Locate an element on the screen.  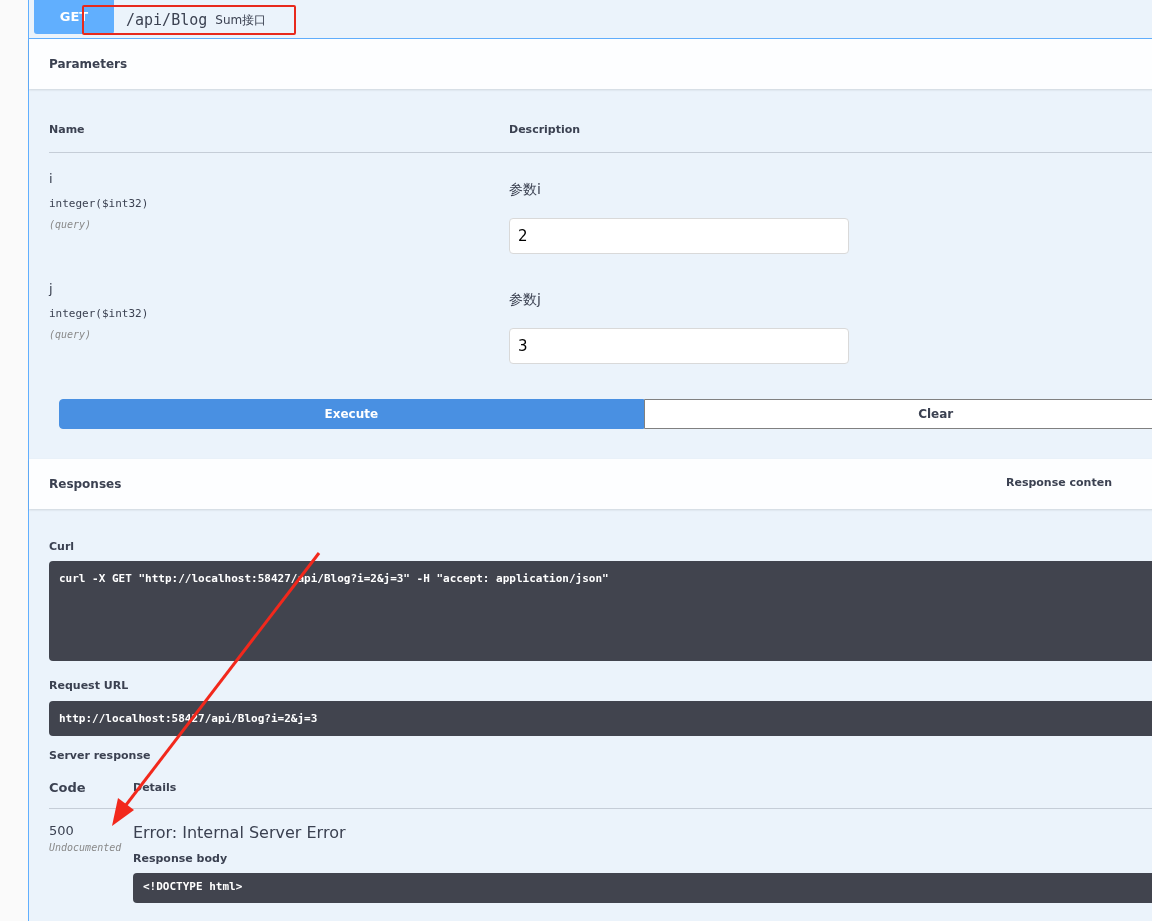
response-body: <!DOCTYPE html> is located at coordinates (642, 888).